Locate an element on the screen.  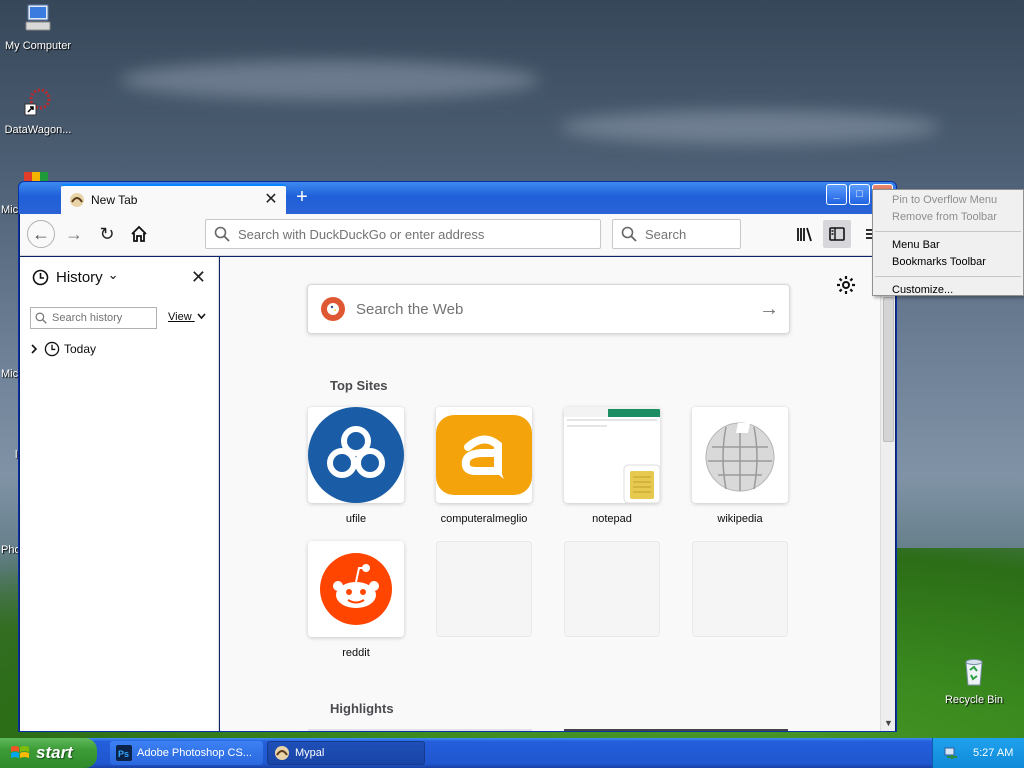
search-history-input: Search history is located at coordinates (93, 318).